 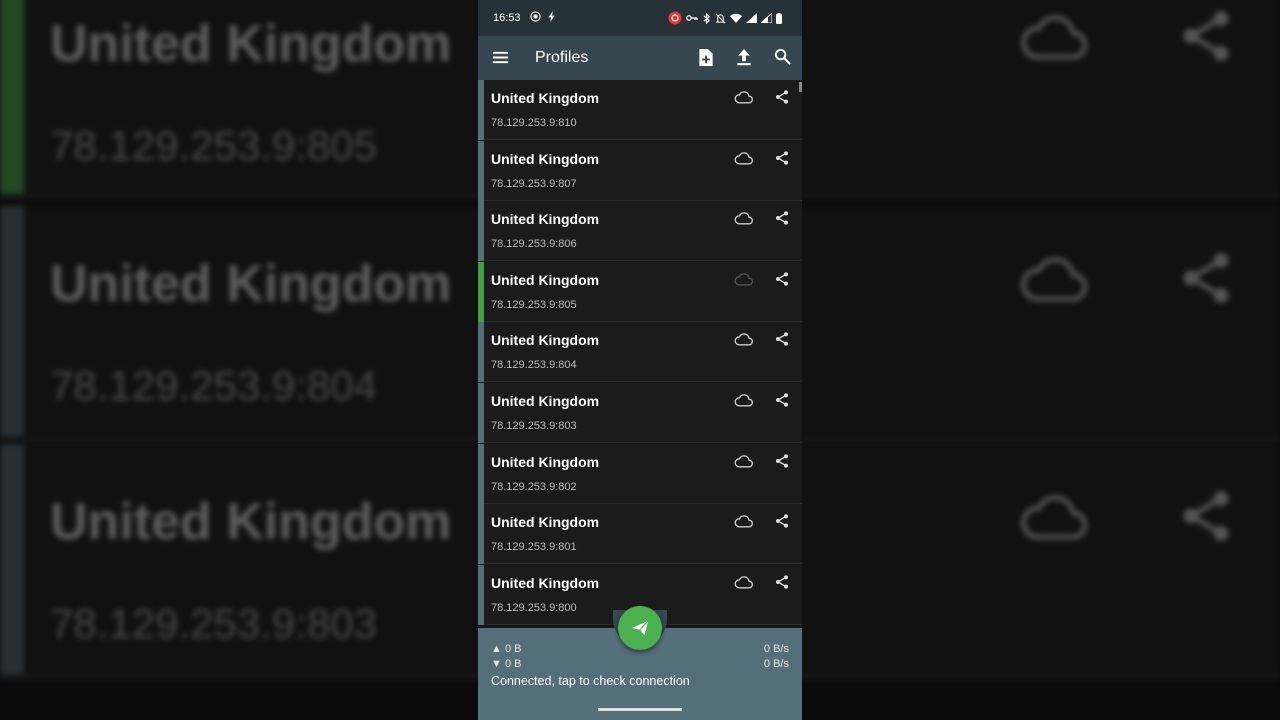 What do you see at coordinates (534, 123) in the screenshot?
I see `profile-address: 78.129.253.9:810` at bounding box center [534, 123].